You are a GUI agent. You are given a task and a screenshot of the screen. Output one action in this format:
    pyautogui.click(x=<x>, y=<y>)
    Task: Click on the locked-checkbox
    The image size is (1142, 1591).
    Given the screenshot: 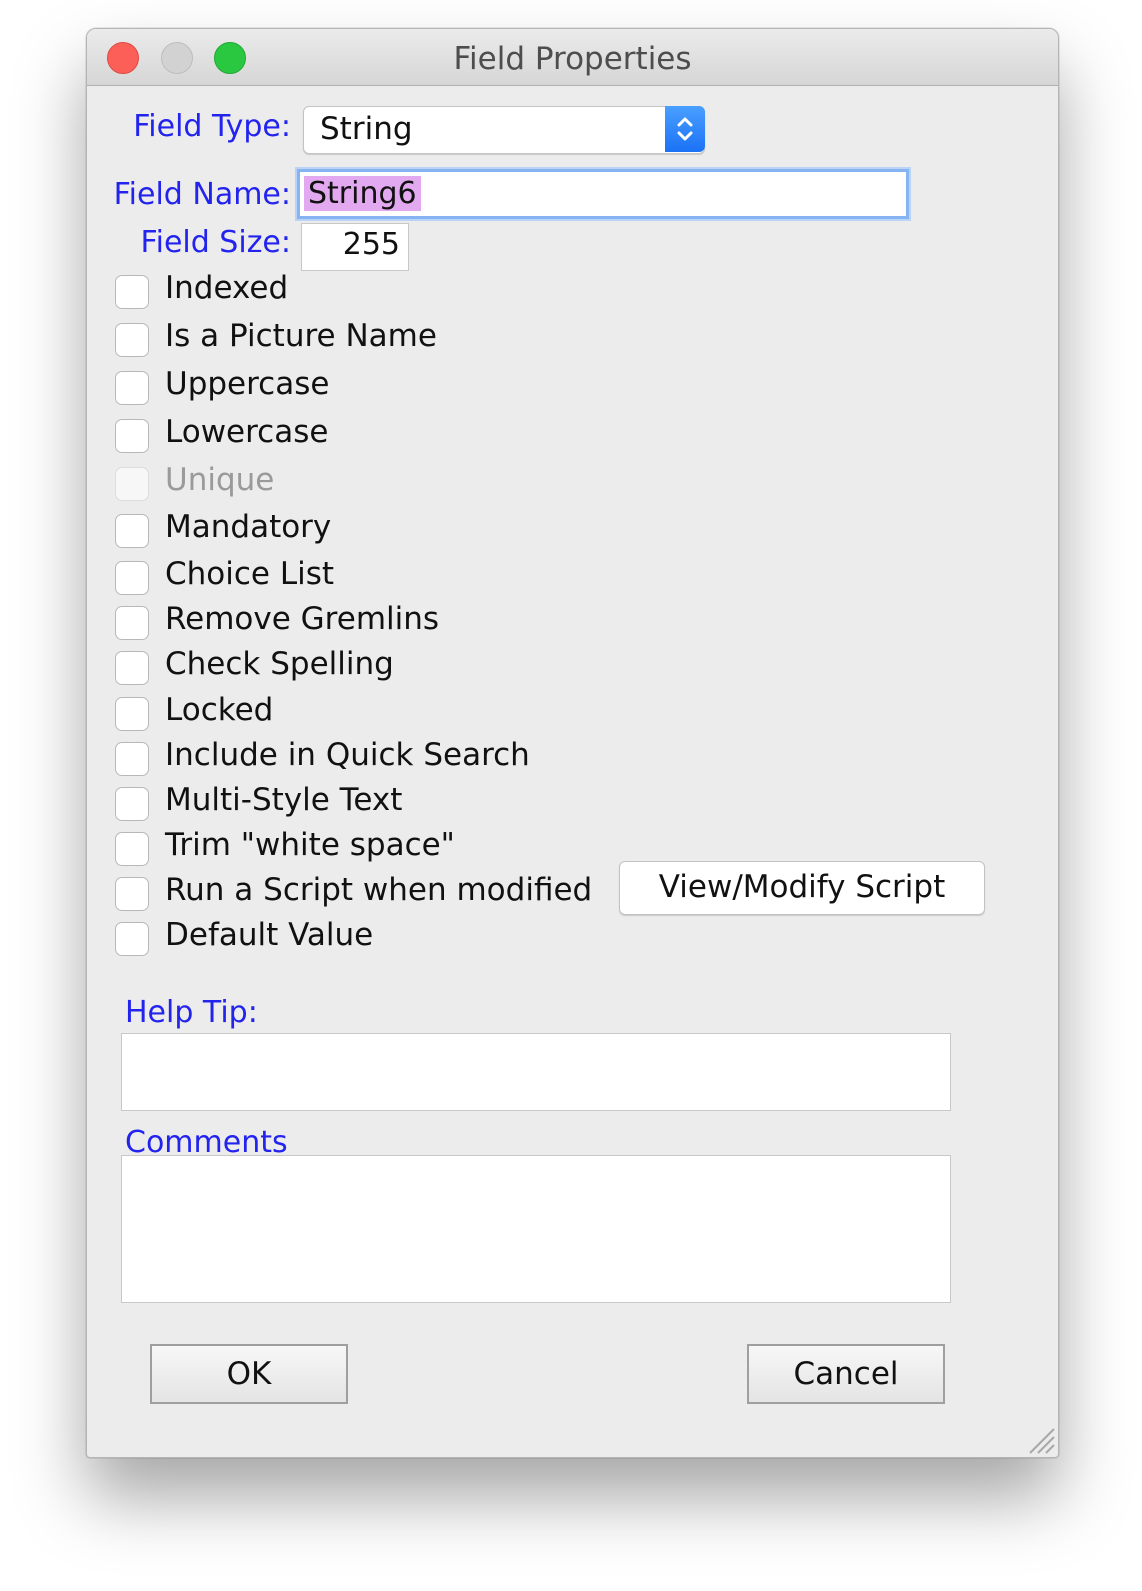 What is the action you would take?
    pyautogui.click(x=132, y=714)
    